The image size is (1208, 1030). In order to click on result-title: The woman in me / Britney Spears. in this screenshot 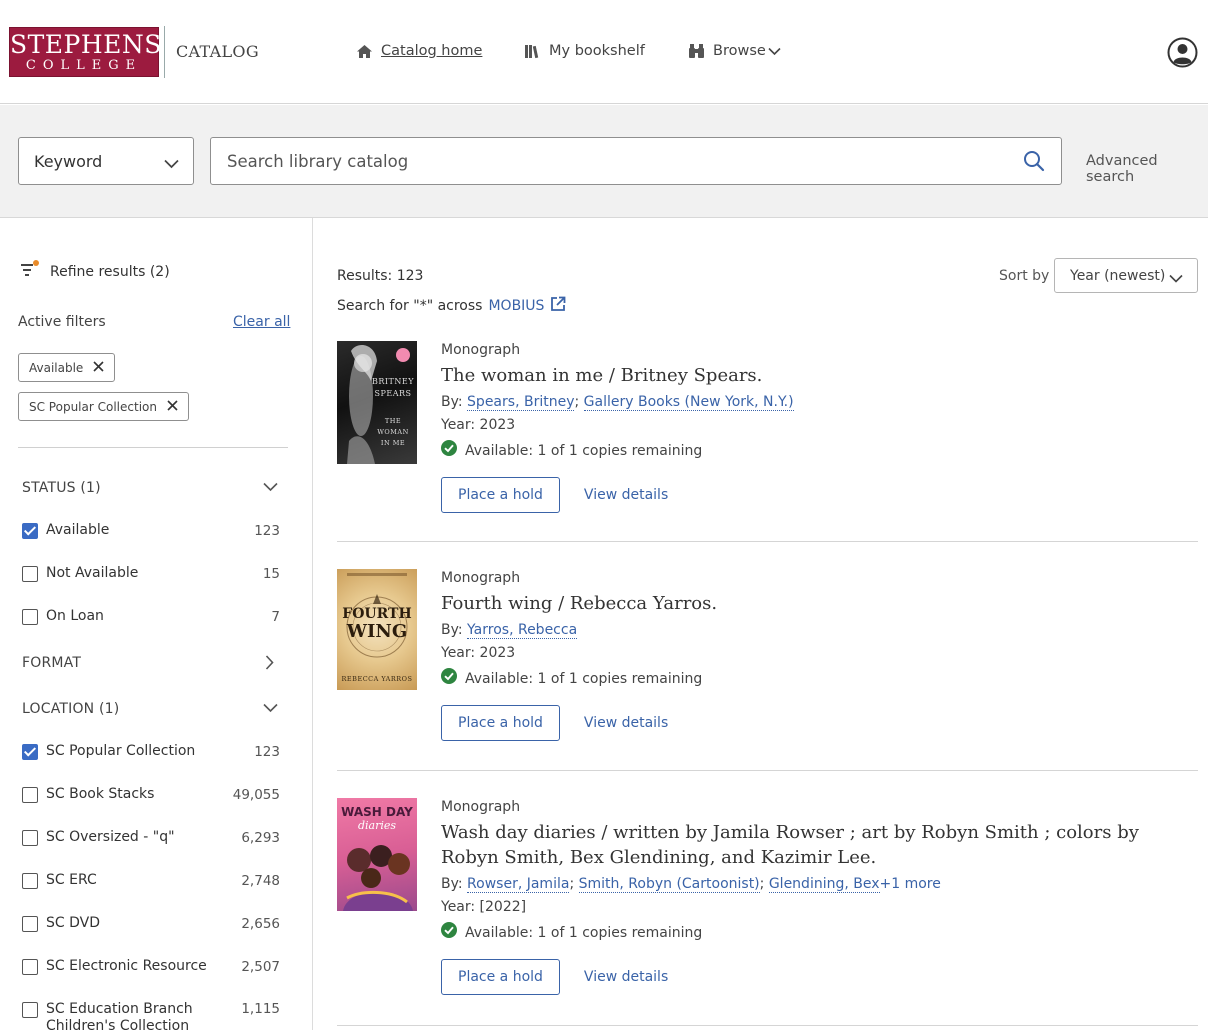, I will do `click(811, 375)`.